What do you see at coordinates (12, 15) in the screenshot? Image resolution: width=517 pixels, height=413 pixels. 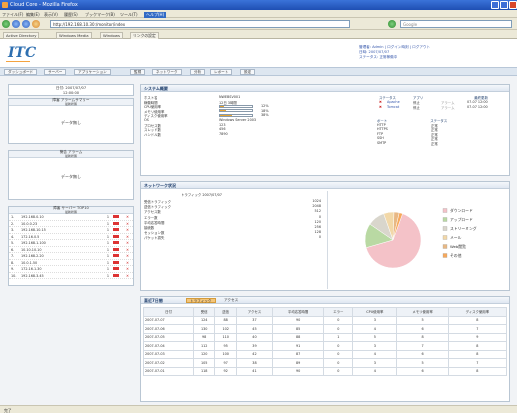 I see `menu-file: ファイル(F)` at bounding box center [12, 15].